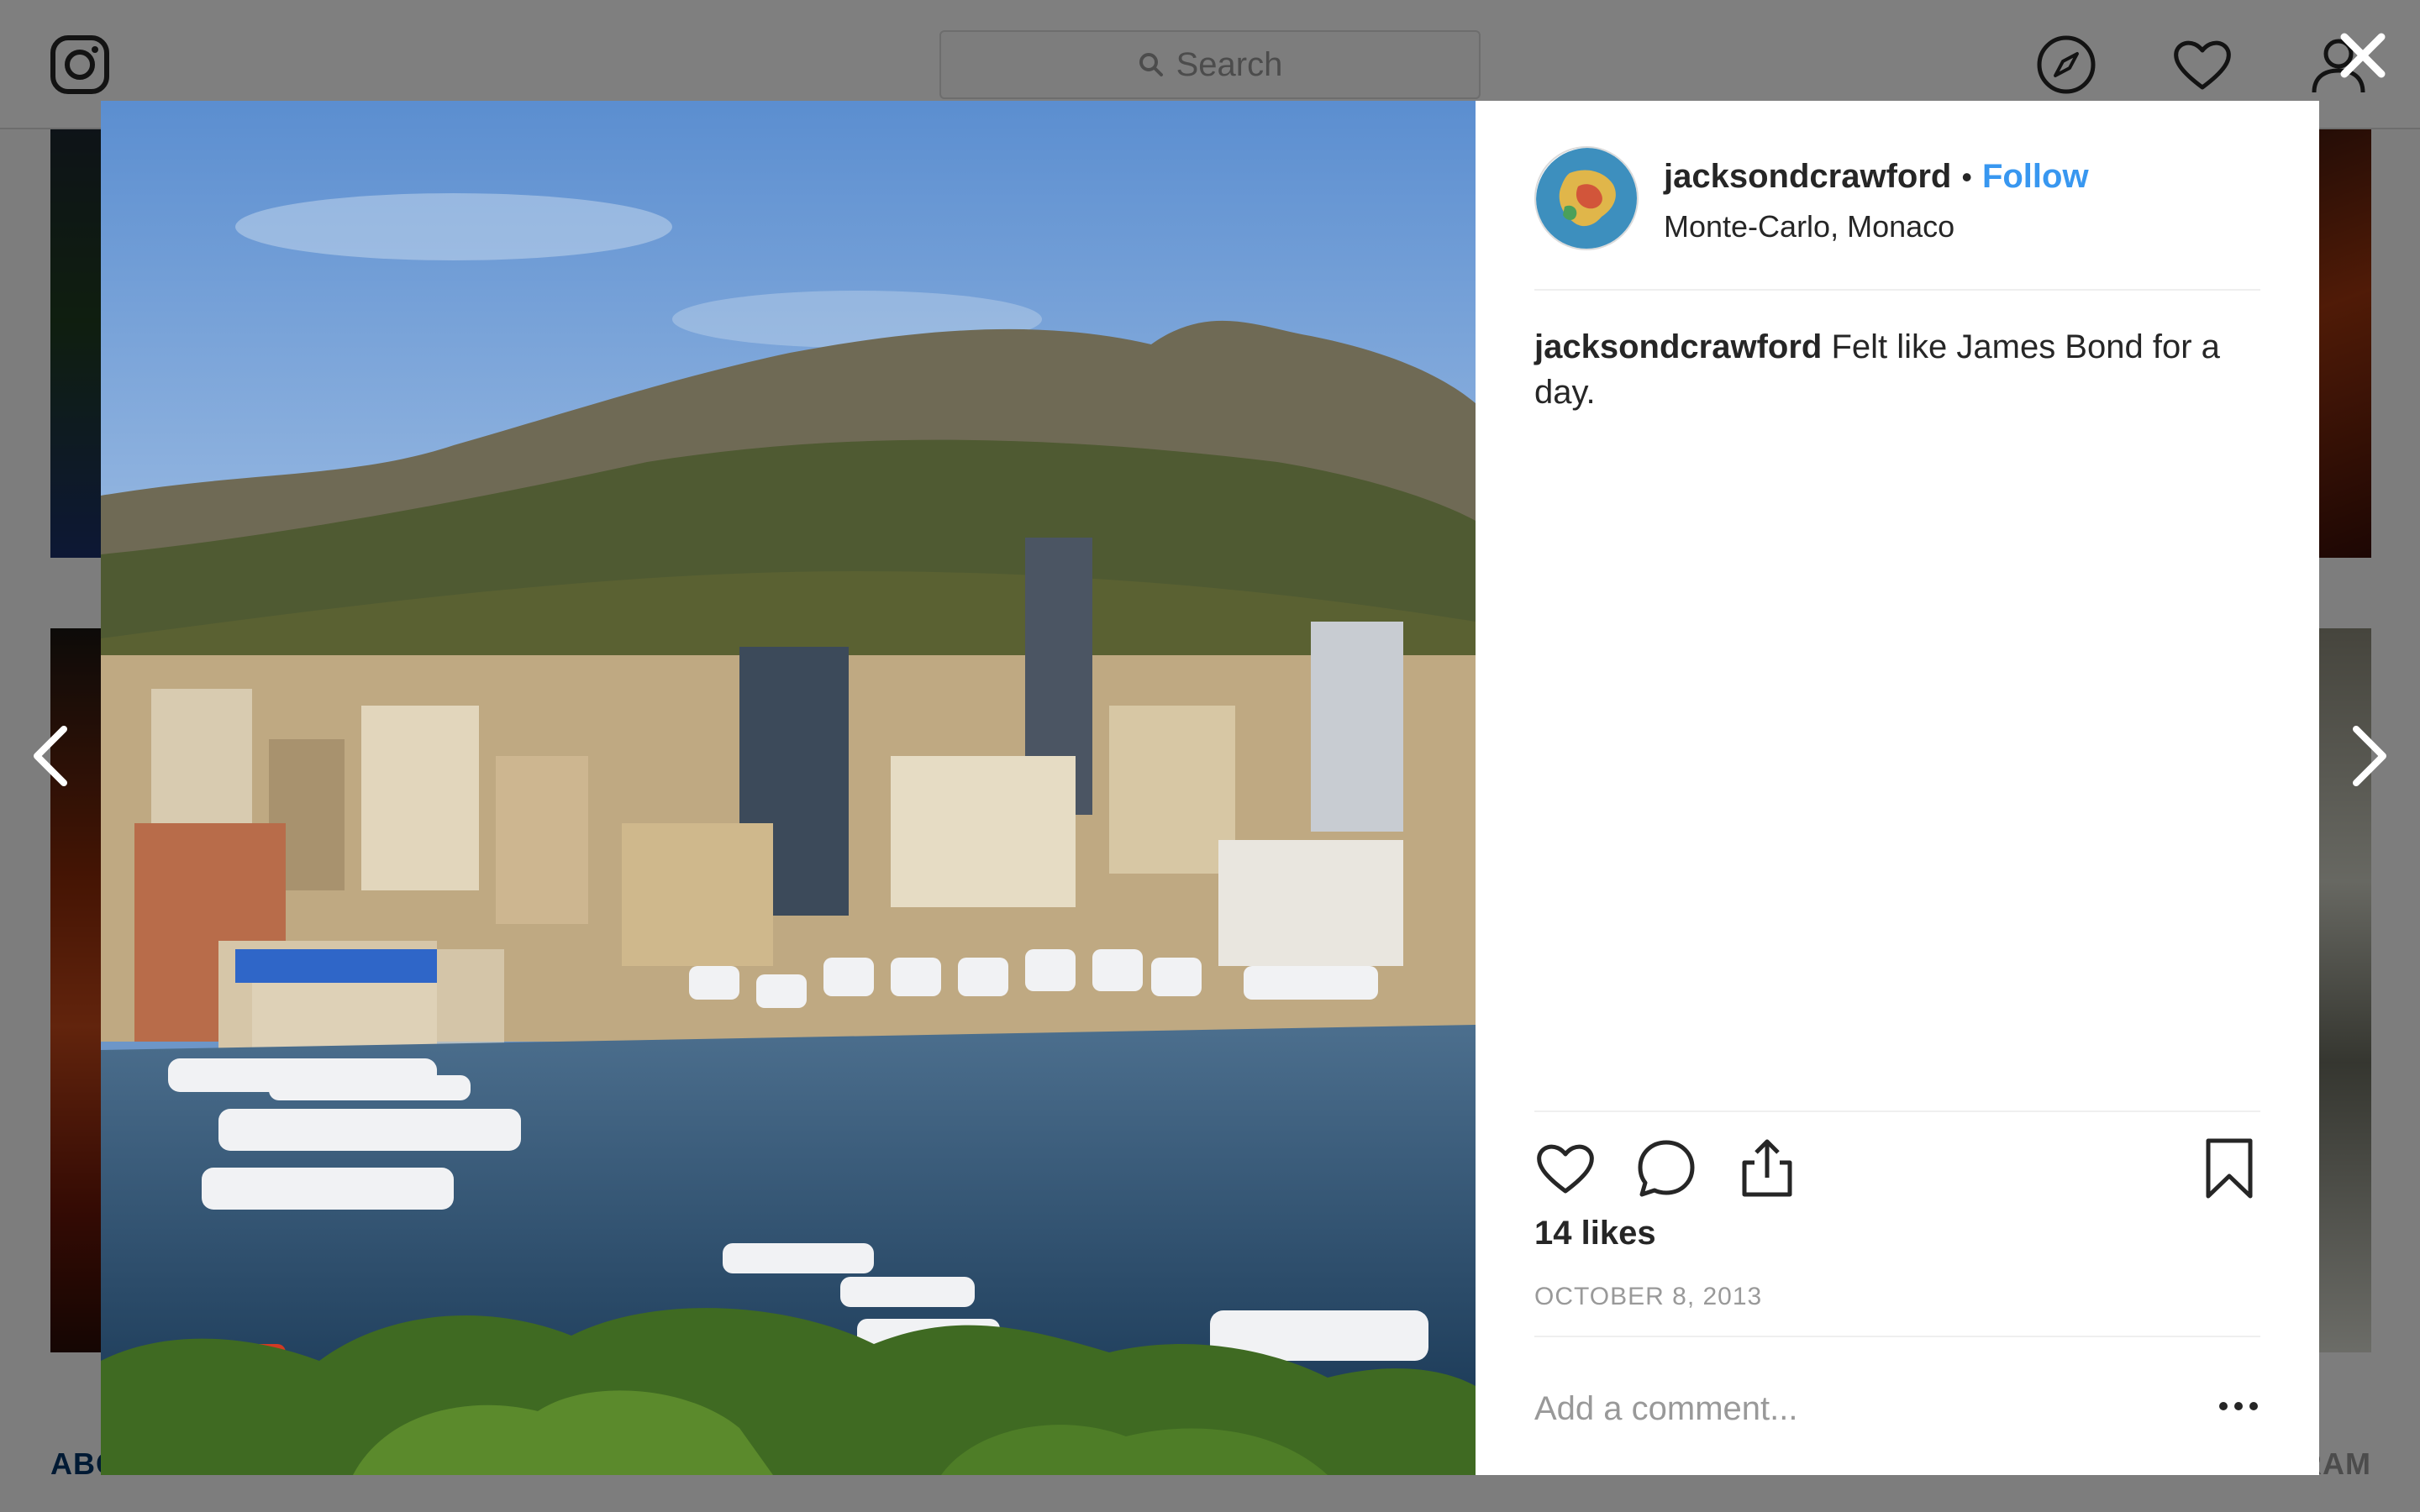 The width and height of the screenshot is (2420, 1512). I want to click on chevron-left-icon, so click(51, 756).